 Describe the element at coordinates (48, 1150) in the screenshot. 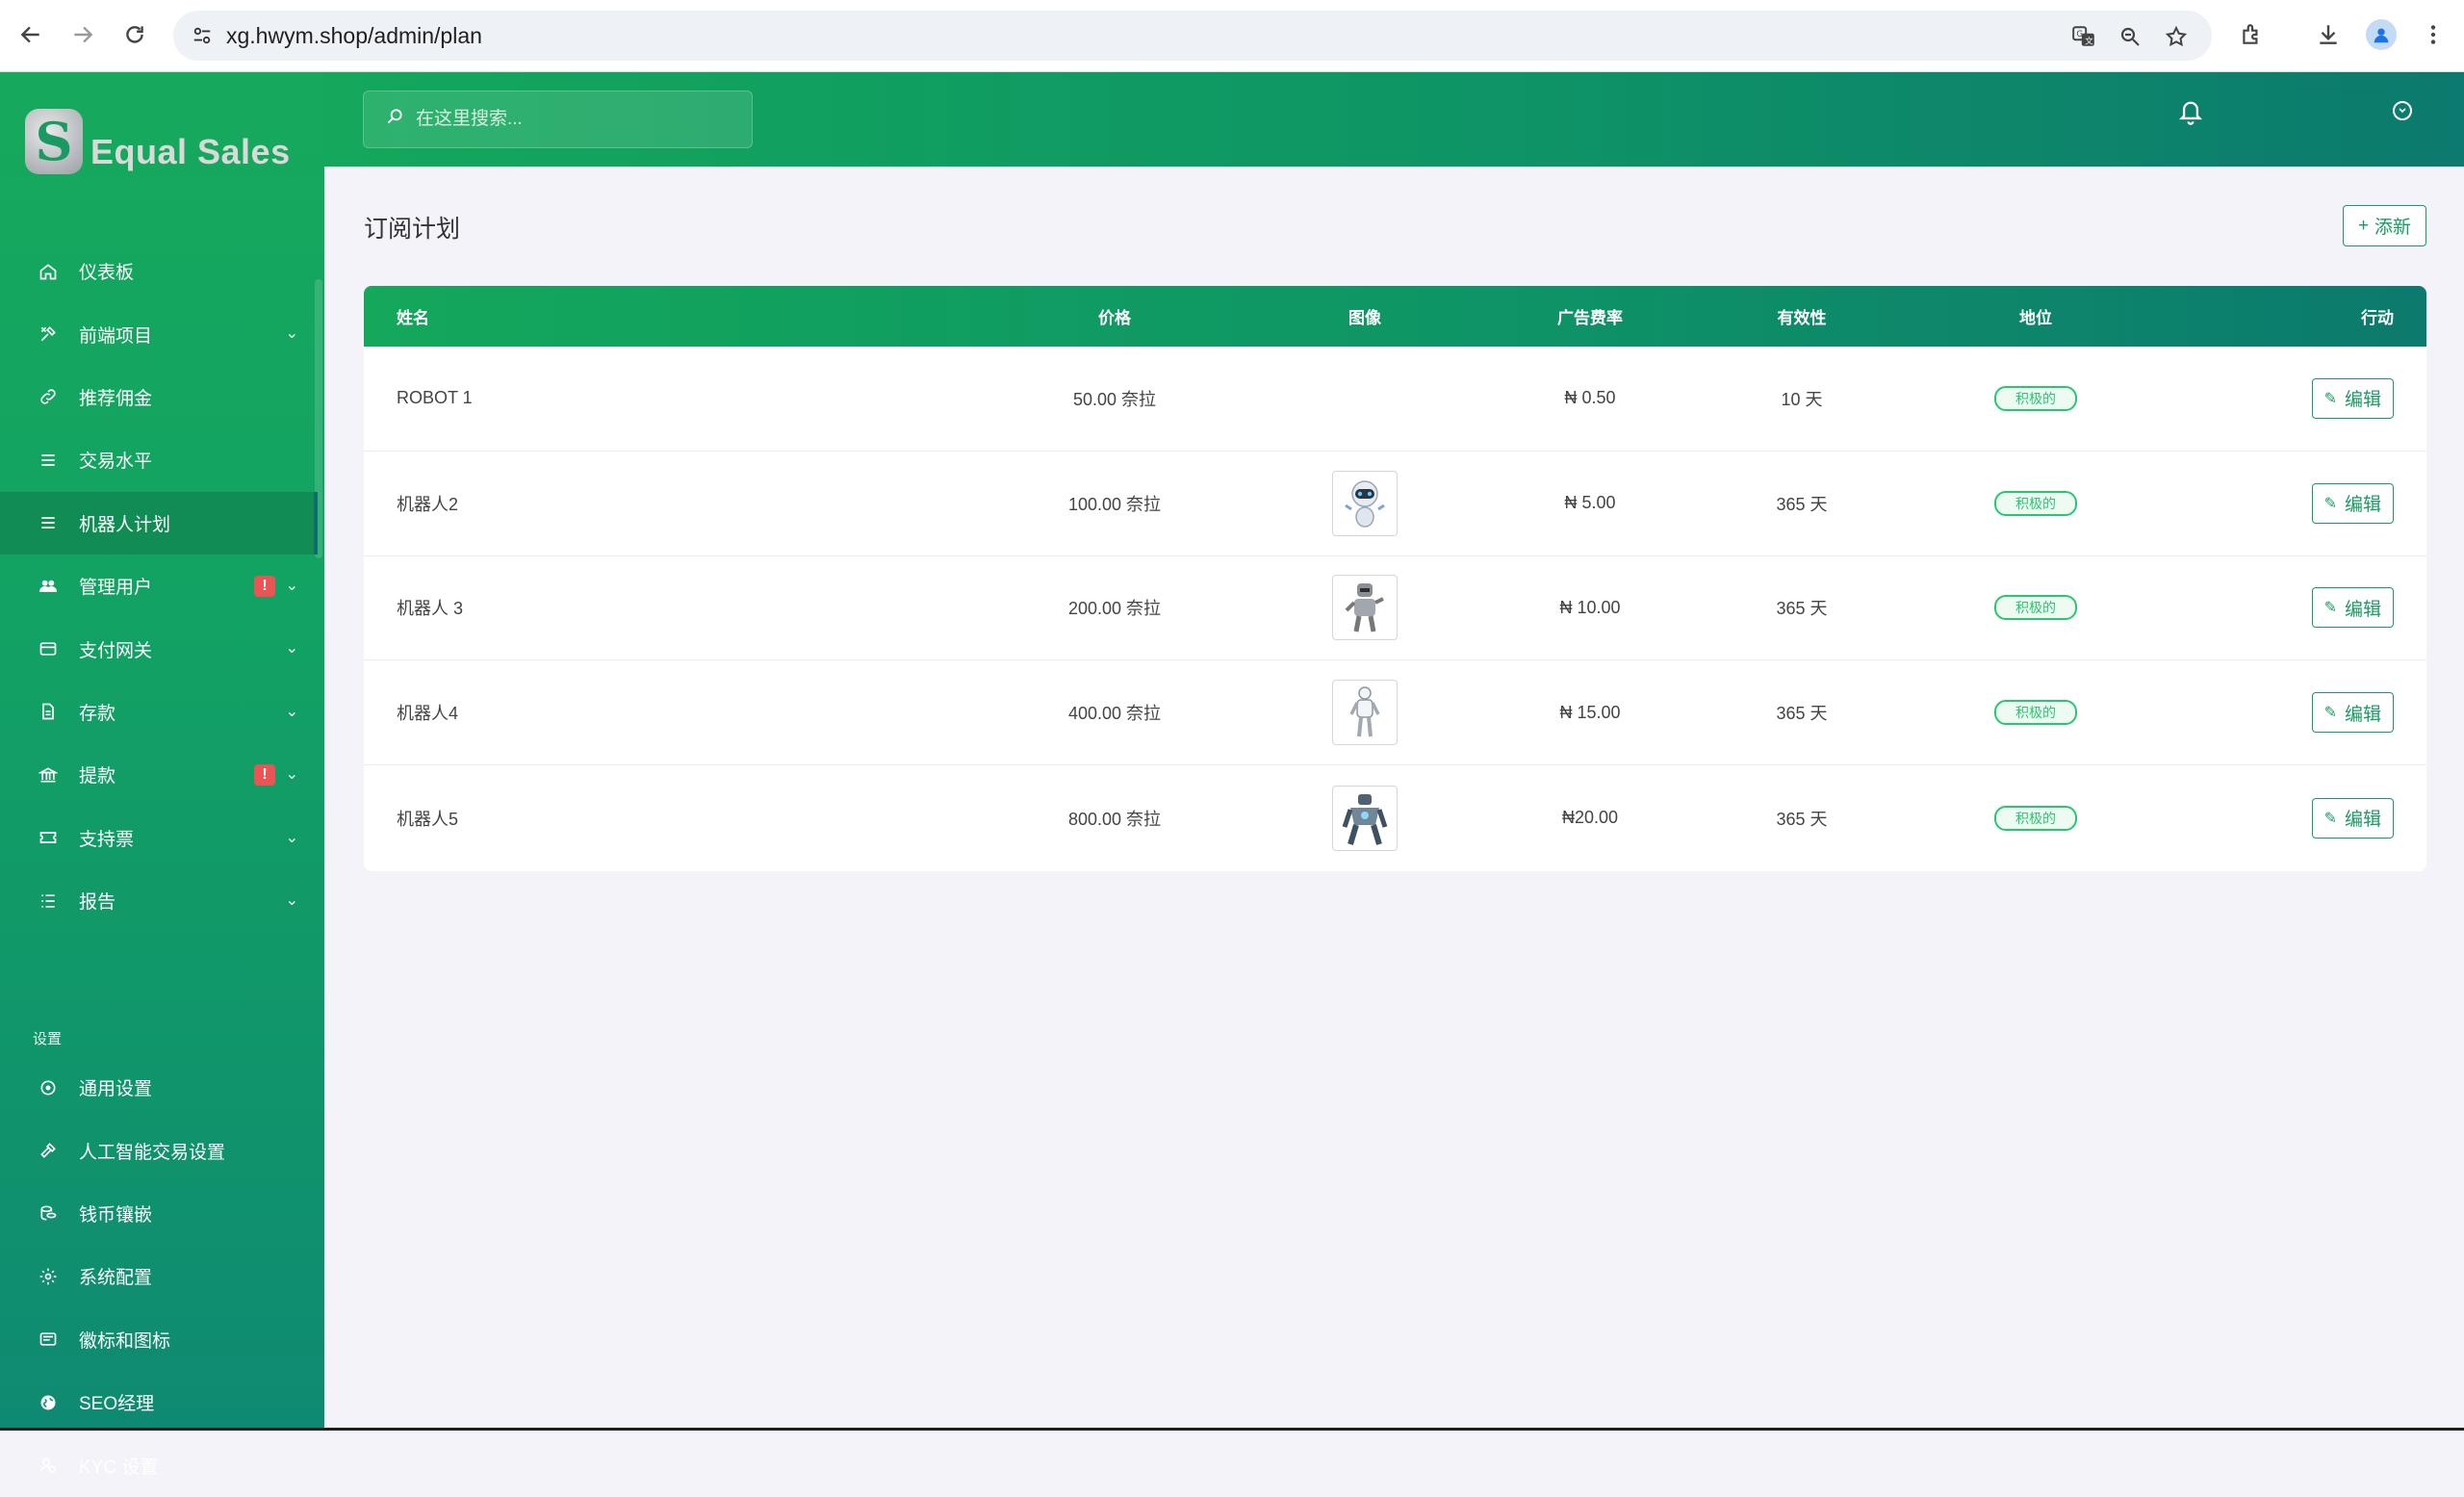

I see `hammer-icon` at that location.